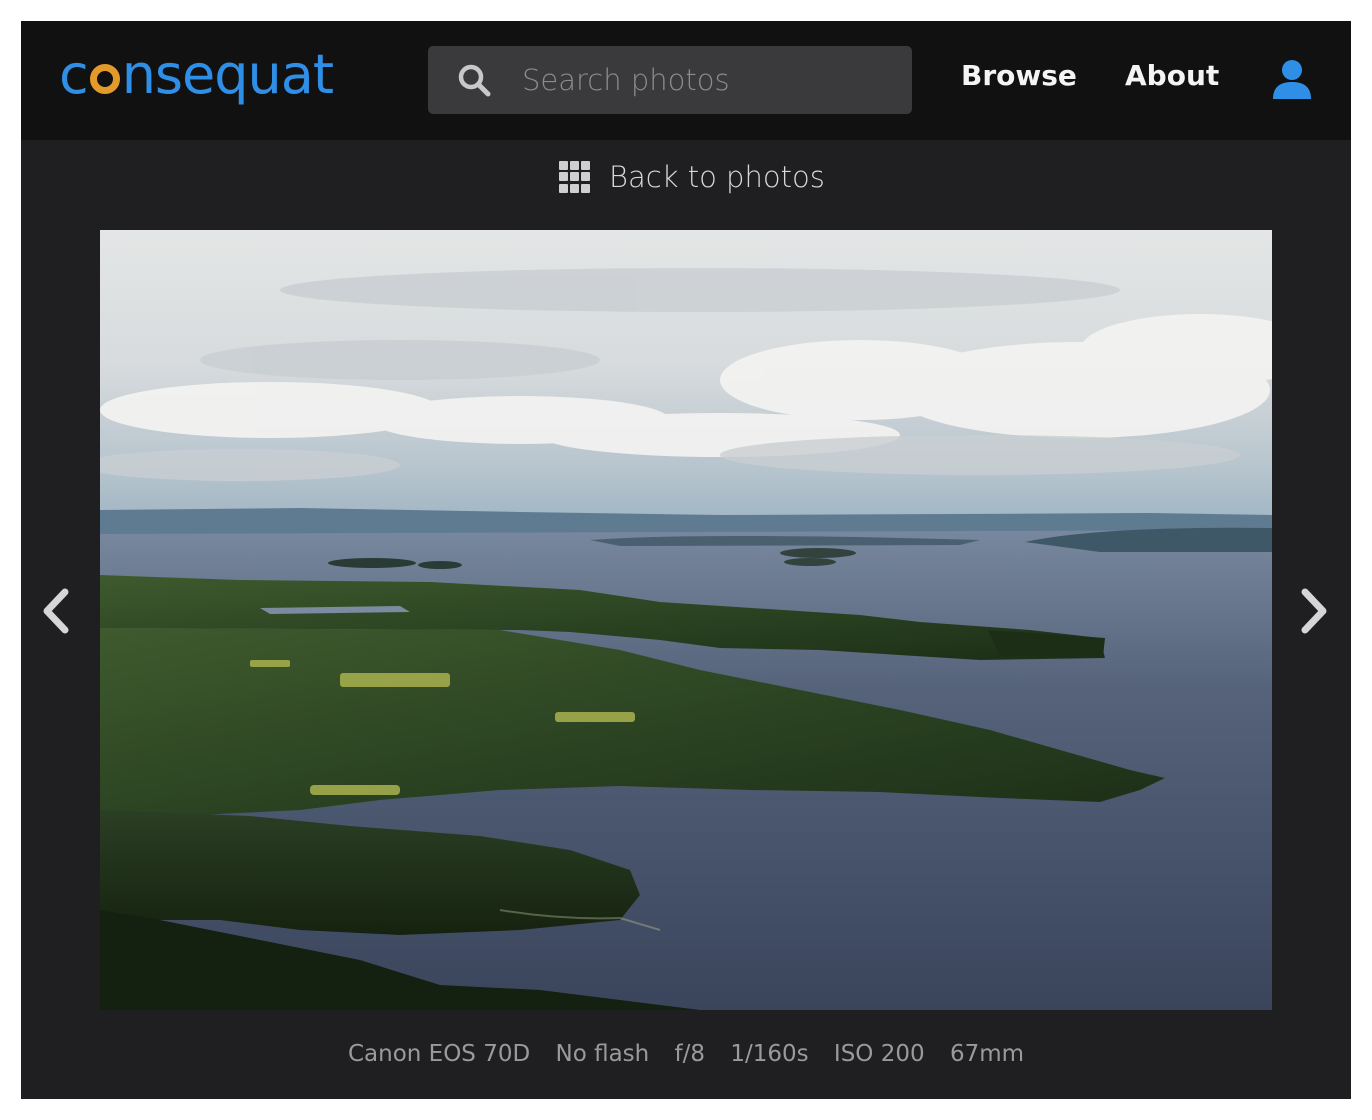 The image size is (1372, 1120). Describe the element at coordinates (474, 80) in the screenshot. I see `search-icon` at that location.